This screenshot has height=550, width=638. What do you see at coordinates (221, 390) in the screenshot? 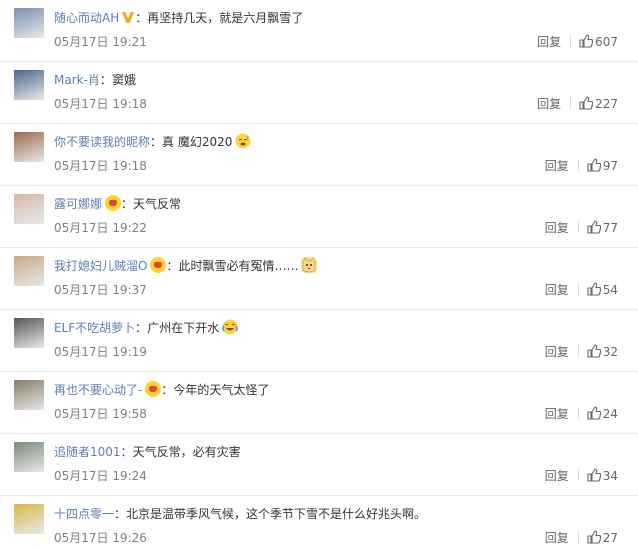
I see `comment-text: 今年的天气太怪了` at bounding box center [221, 390].